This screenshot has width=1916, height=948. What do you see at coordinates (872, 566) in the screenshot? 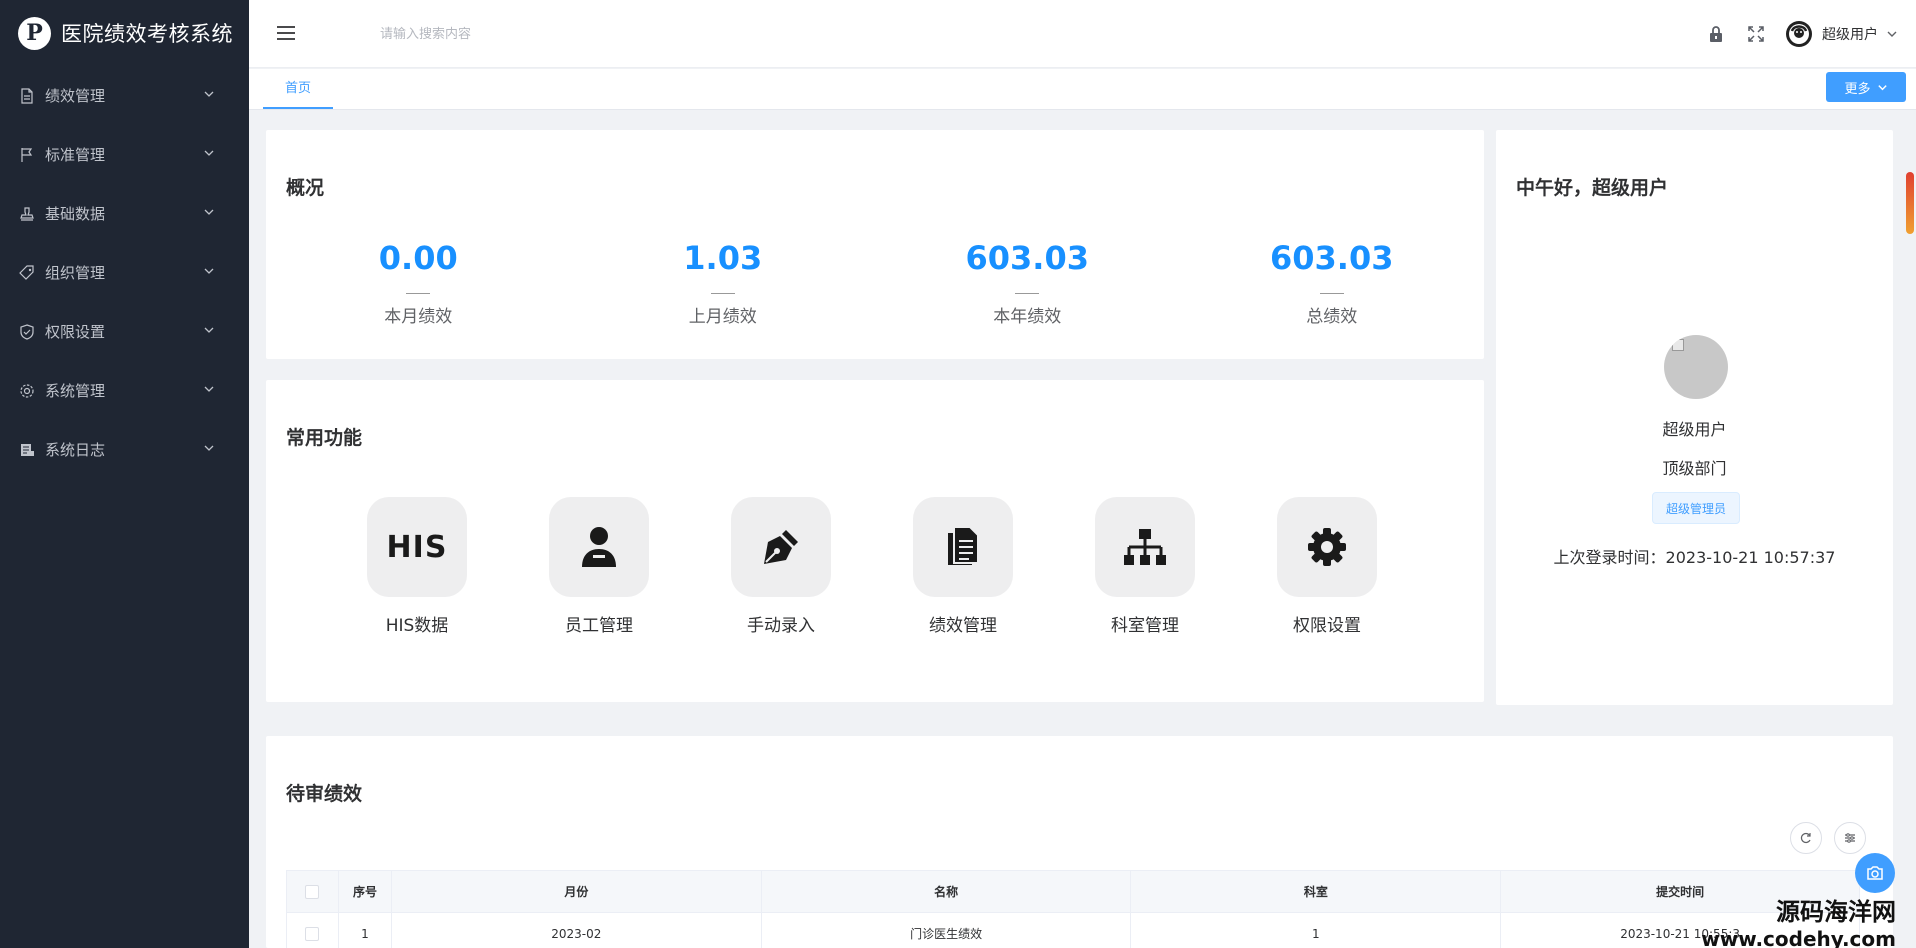
I see `functions-grid: HIS HIS数据 员工管理 手动录入 绩效管理 科室管理 权限设置` at bounding box center [872, 566].